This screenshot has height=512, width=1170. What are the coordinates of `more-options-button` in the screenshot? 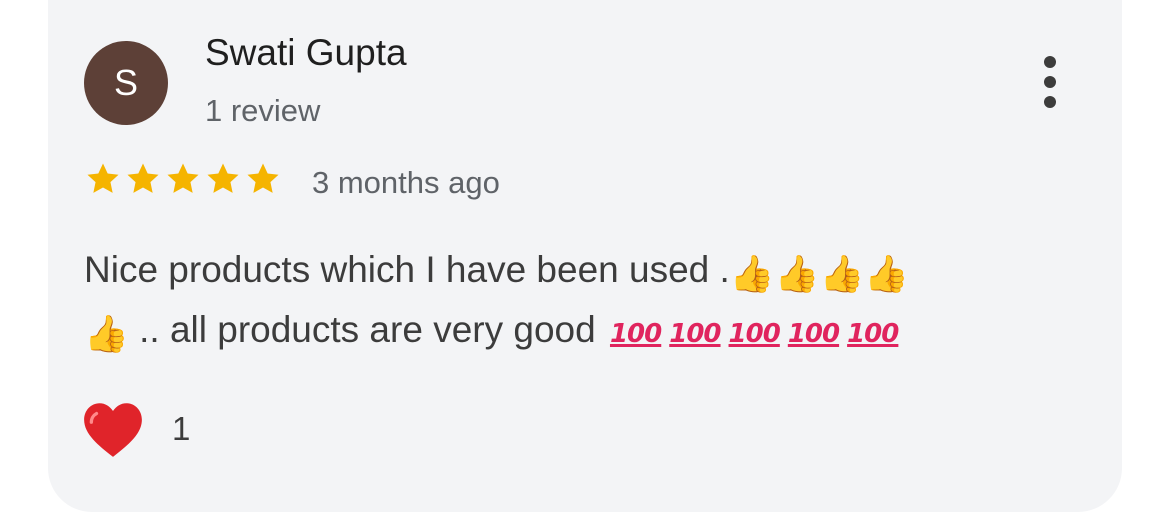 It's located at (1050, 82).